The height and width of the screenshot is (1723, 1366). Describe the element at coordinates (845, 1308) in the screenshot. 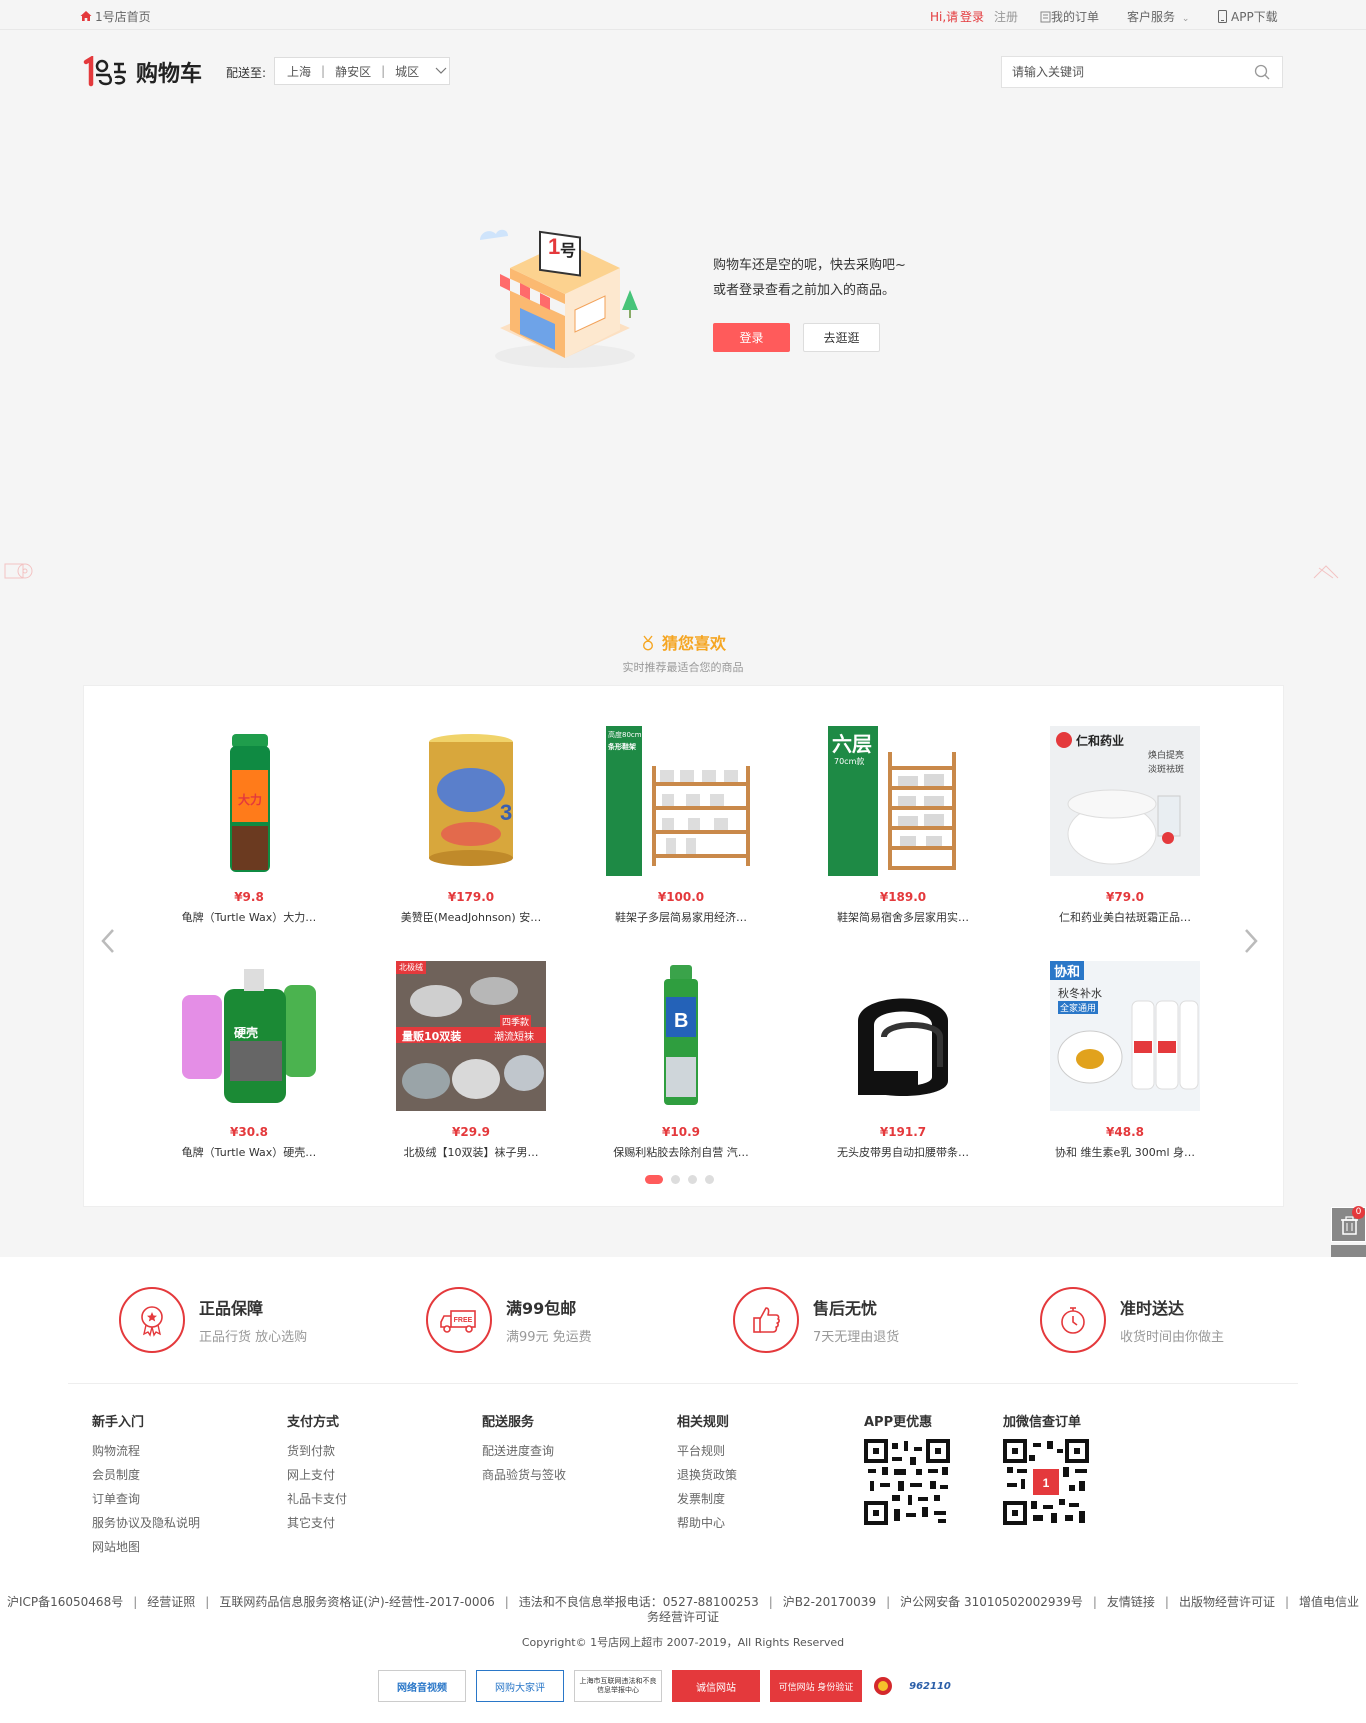

I see `guarantee-title: 售后无忧` at that location.